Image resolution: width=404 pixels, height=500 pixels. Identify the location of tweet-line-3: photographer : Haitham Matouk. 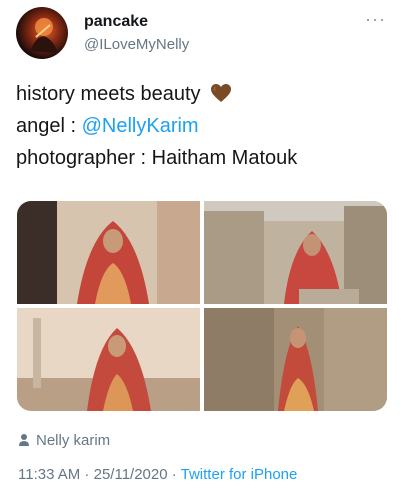
(157, 158).